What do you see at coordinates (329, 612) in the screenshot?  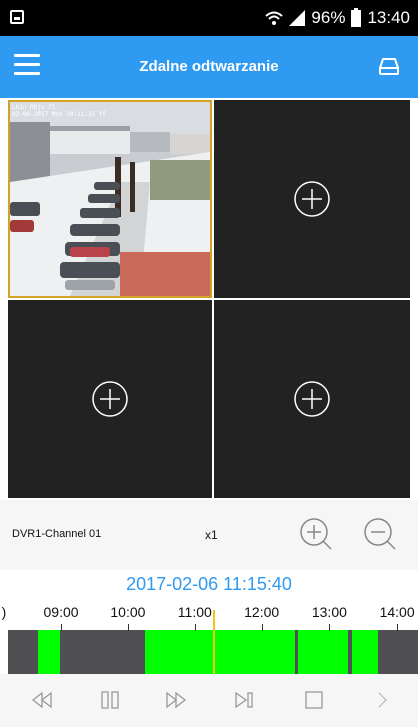 I see `hour-label: 13:00` at bounding box center [329, 612].